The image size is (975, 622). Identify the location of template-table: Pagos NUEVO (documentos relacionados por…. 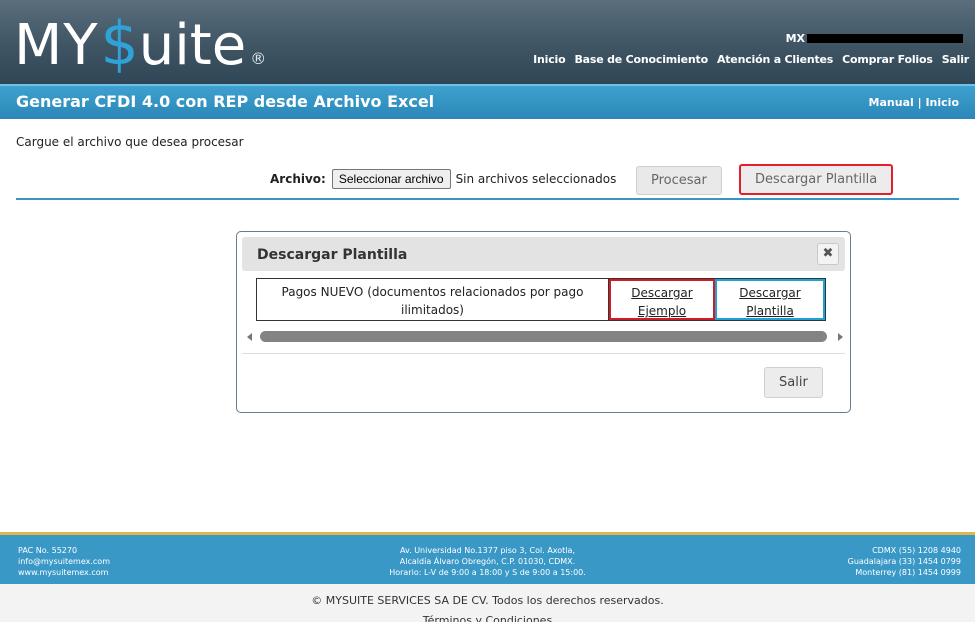
(541, 299).